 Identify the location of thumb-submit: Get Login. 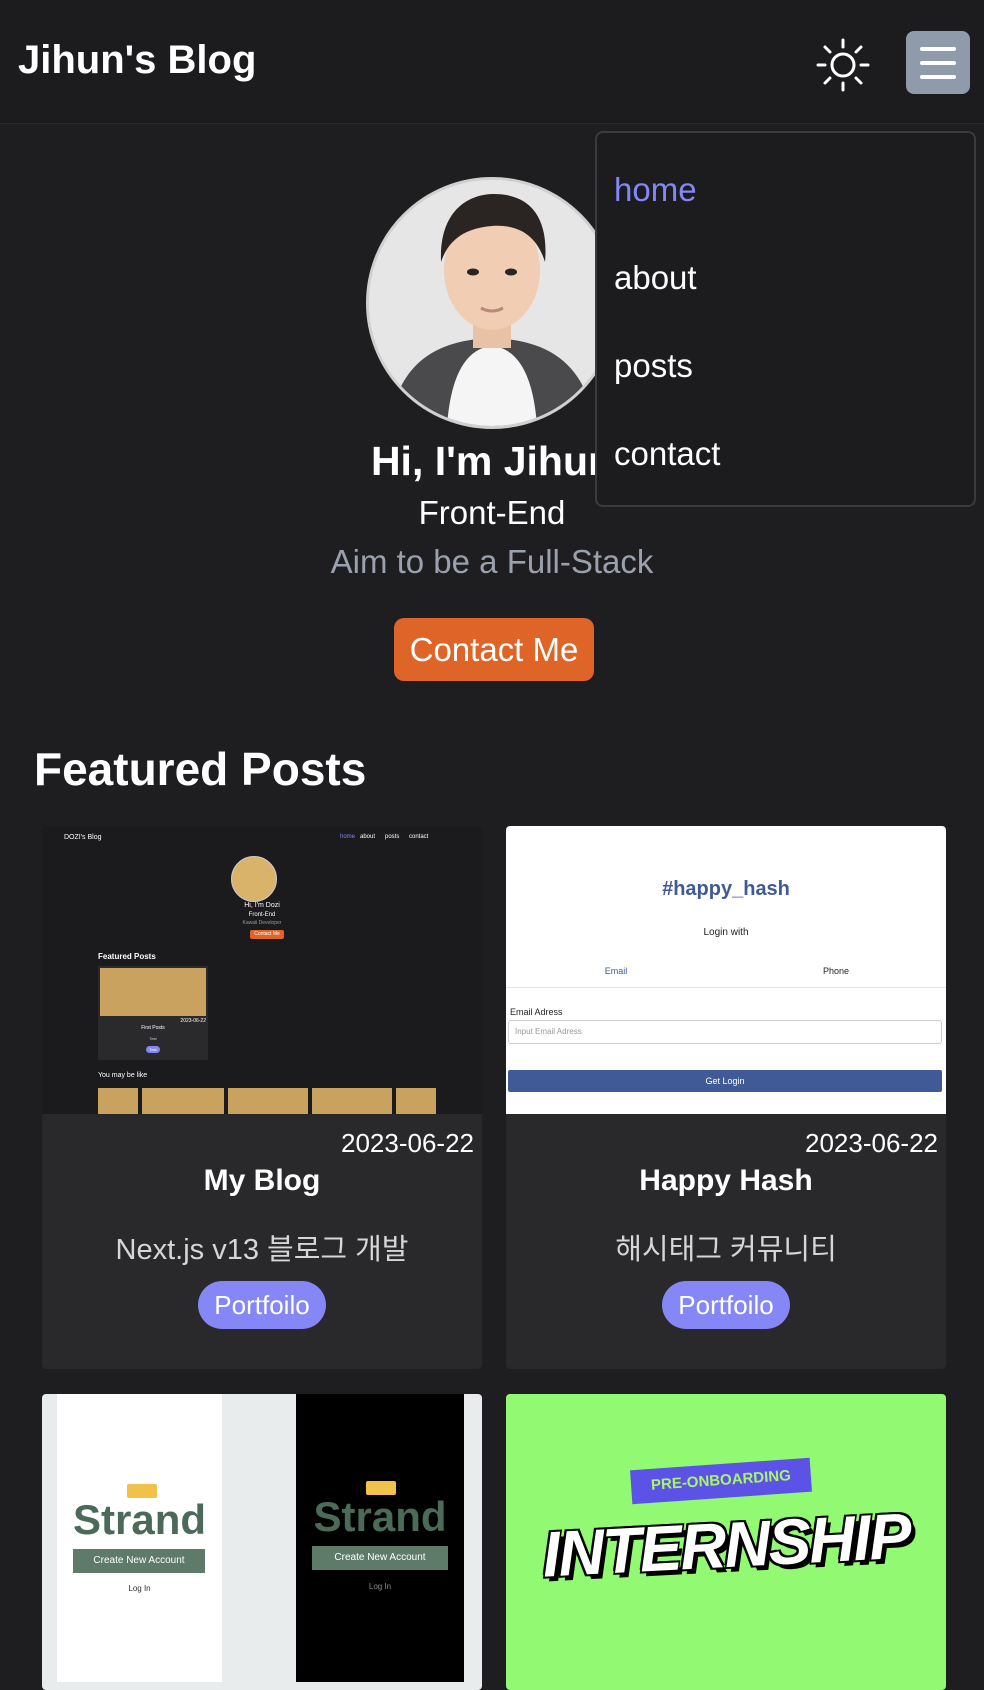
(725, 1081).